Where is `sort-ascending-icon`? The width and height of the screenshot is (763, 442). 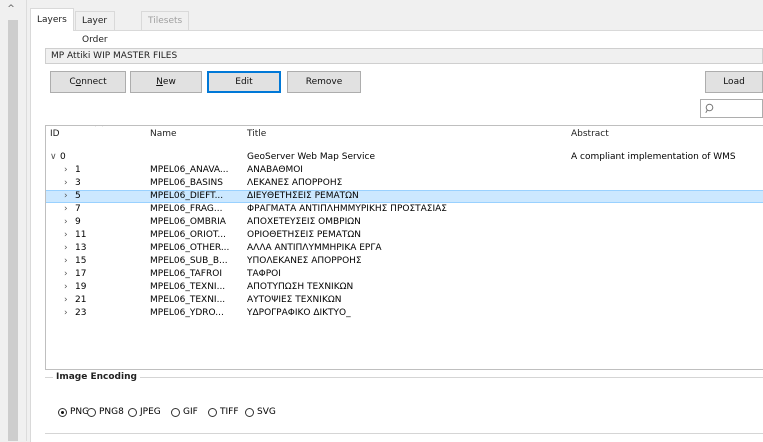 sort-ascending-icon is located at coordinates (99, 126).